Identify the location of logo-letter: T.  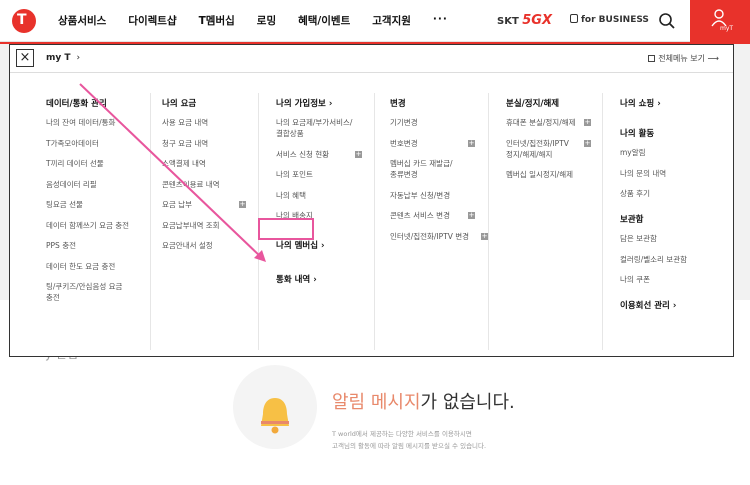
(22, 20).